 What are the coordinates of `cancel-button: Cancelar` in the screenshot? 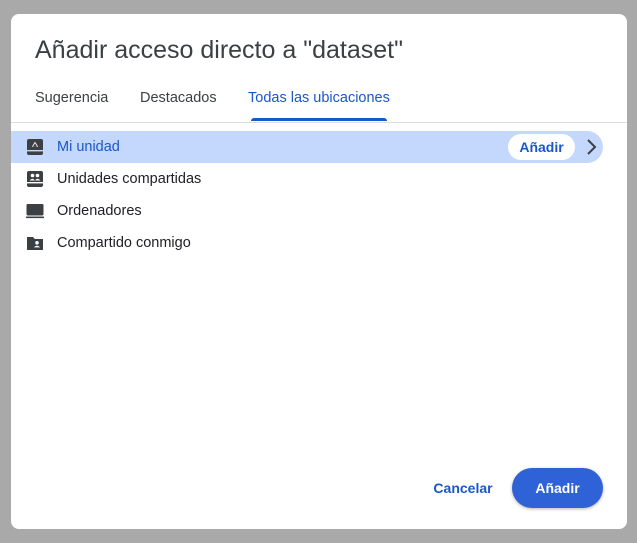 It's located at (463, 488).